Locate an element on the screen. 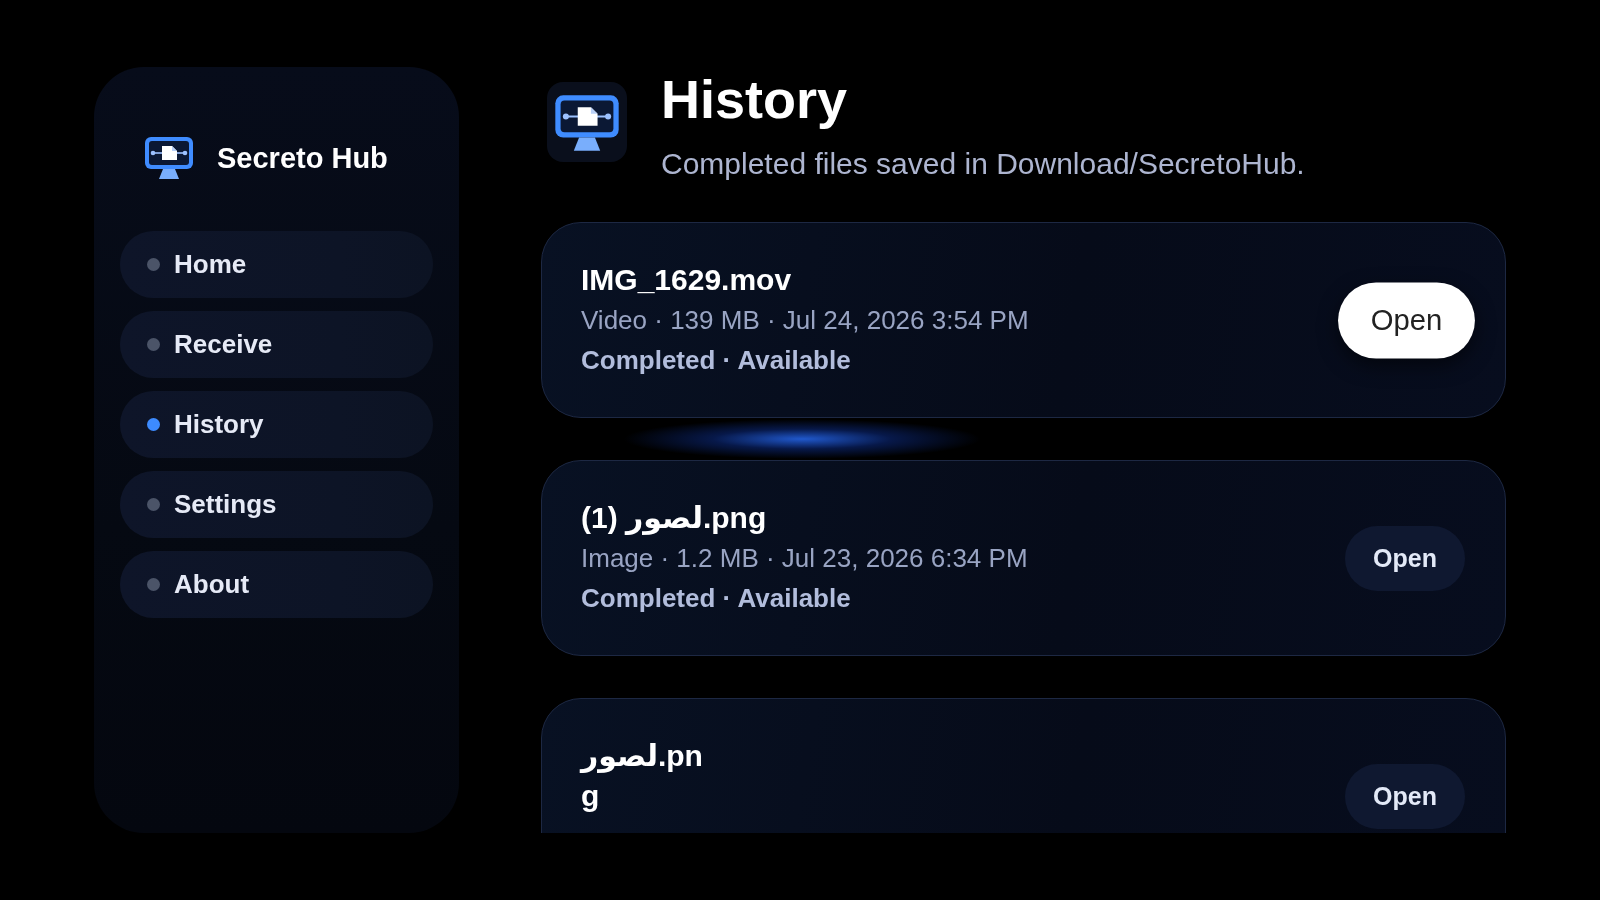 This screenshot has width=1600, height=900. file-details: Image · 1.2 MB · Jul 23, 2026 6:34 PM is located at coordinates (804, 558).